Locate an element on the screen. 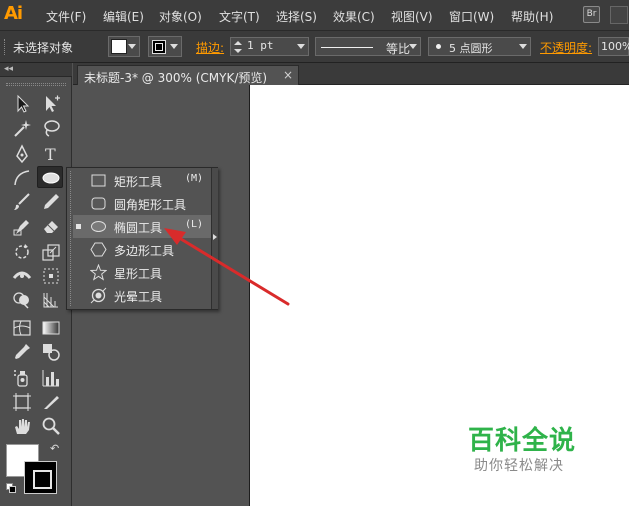 The width and height of the screenshot is (629, 506). menu-object: 对象(O) is located at coordinates (180, 16).